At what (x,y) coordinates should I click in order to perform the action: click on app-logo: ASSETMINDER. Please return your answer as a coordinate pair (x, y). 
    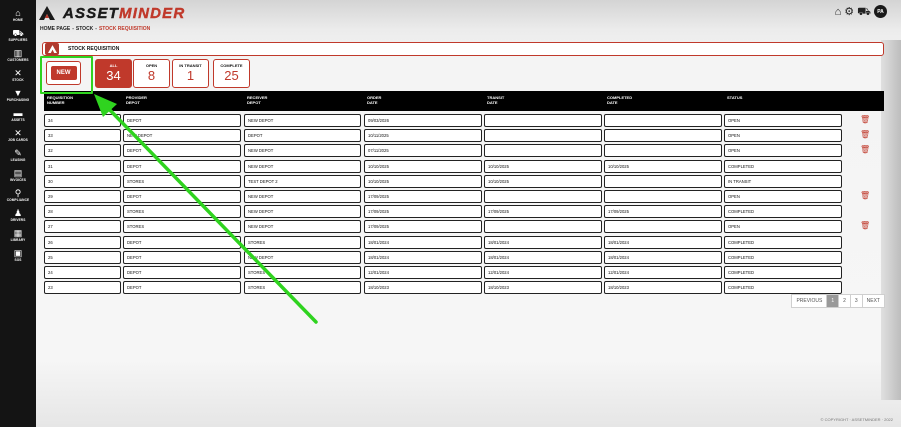
    Looking at the image, I should click on (112, 13).